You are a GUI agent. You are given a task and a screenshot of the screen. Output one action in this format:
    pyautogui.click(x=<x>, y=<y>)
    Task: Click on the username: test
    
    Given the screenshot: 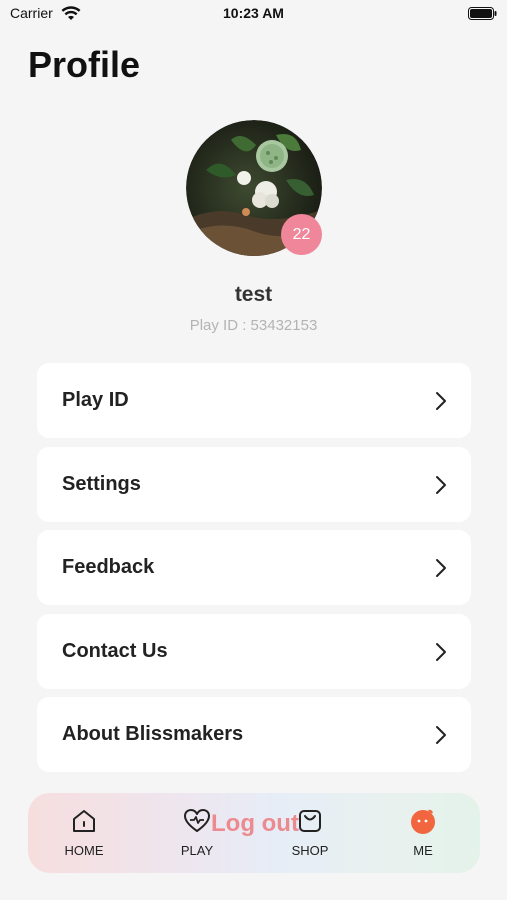 What is the action you would take?
    pyautogui.click(x=253, y=294)
    